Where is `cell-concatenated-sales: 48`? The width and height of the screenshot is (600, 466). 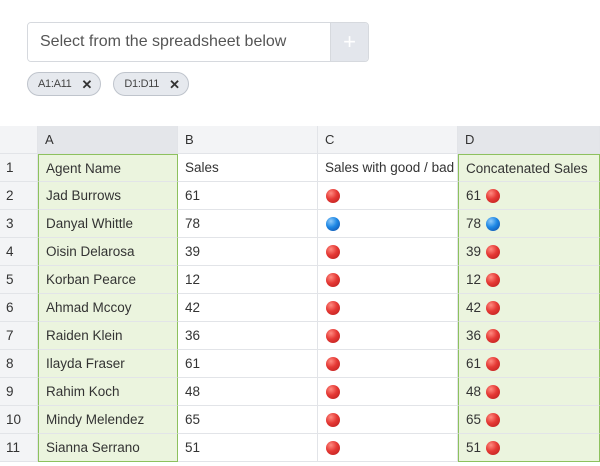
cell-concatenated-sales: 48 is located at coordinates (529, 392).